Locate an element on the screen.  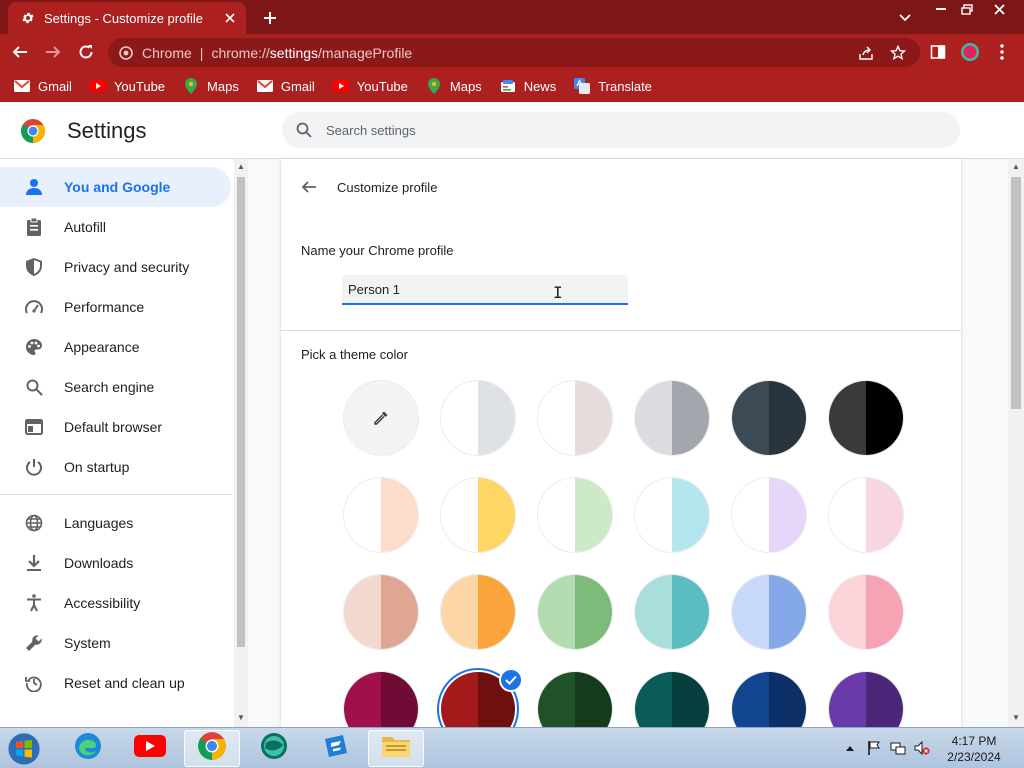
translate-icon is located at coordinates (582, 86).